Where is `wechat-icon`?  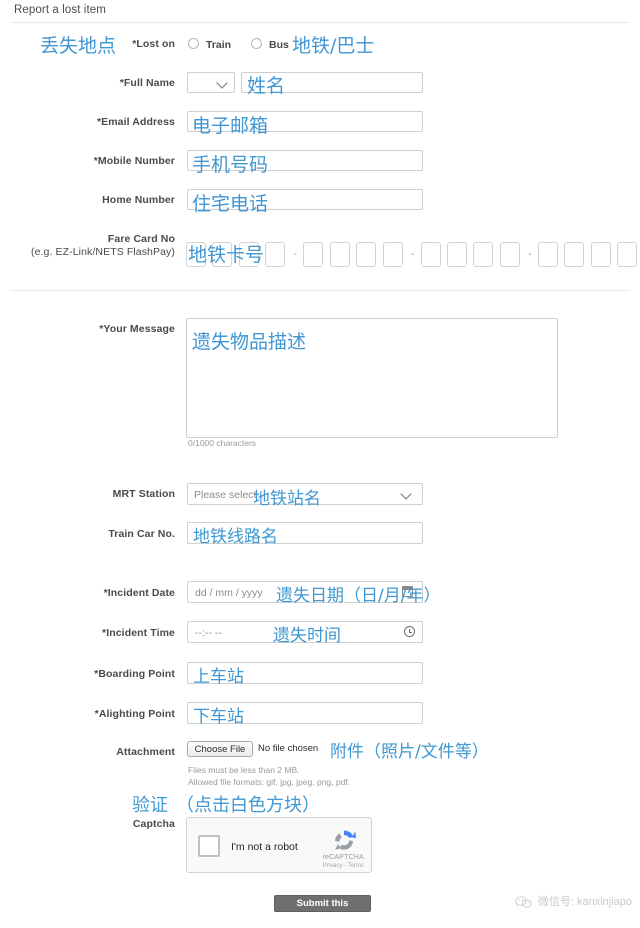
wechat-icon is located at coordinates (523, 901).